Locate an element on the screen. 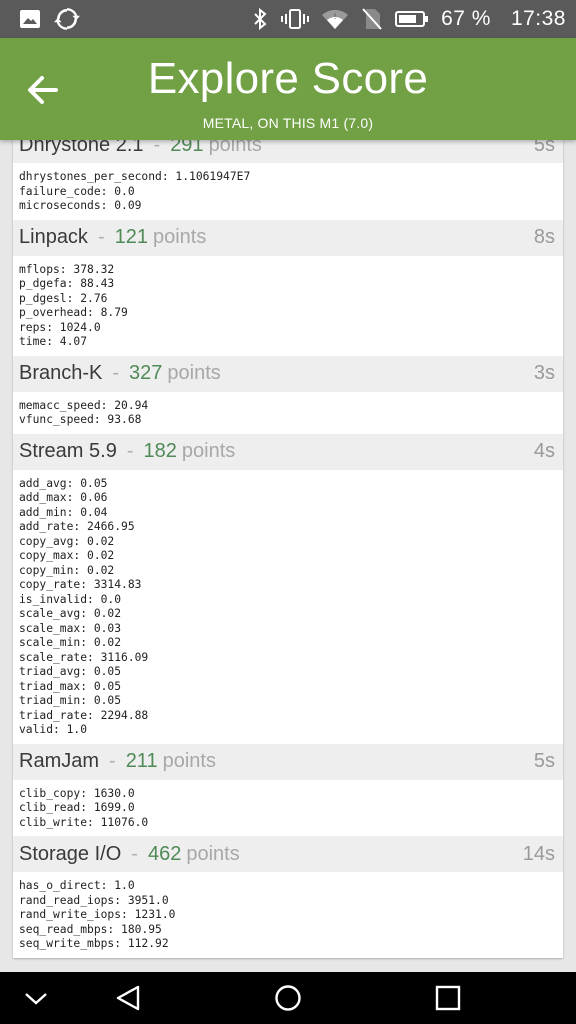  detail-line: add_max: 0.06 is located at coordinates (63, 497).